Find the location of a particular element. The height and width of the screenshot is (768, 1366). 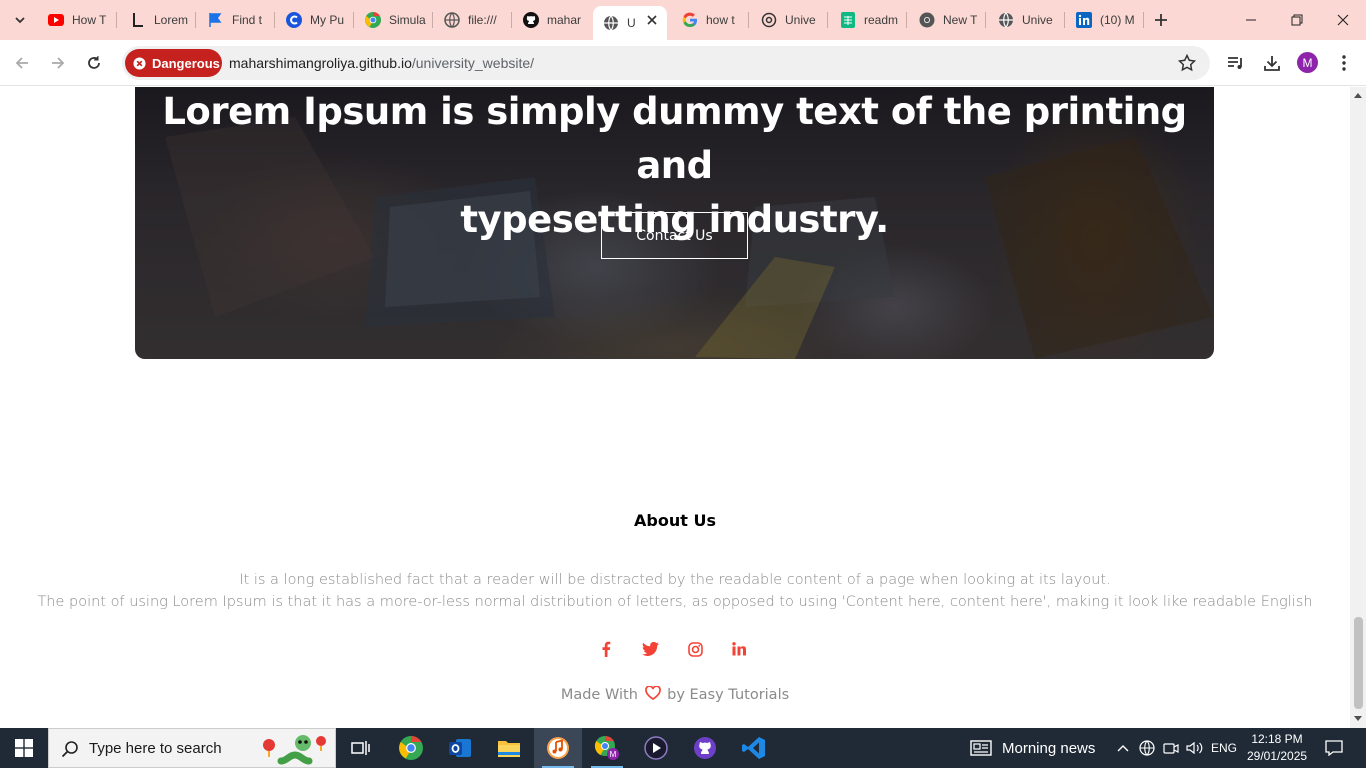

downloads-button is located at coordinates (1272, 63).